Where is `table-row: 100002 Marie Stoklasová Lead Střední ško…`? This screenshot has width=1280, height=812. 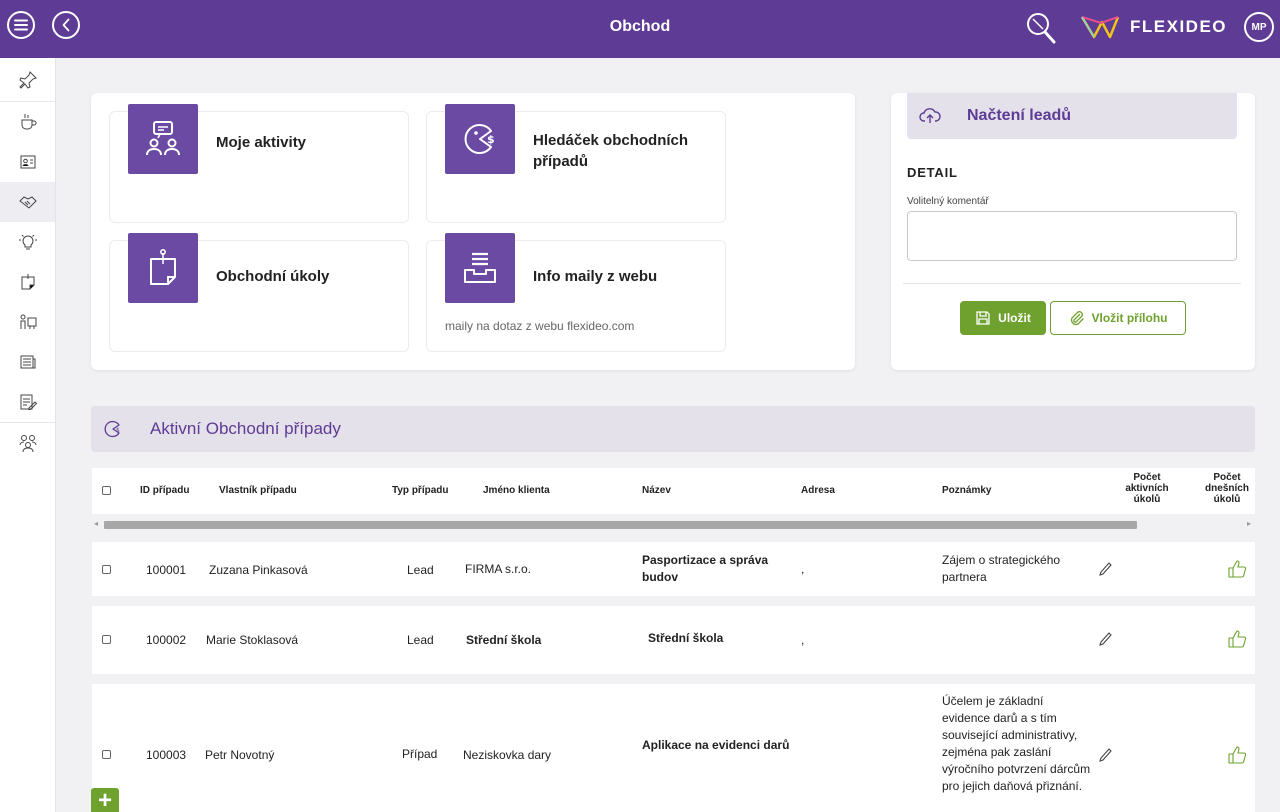 table-row: 100002 Marie Stoklasová Lead Střední ško… is located at coordinates (673, 640).